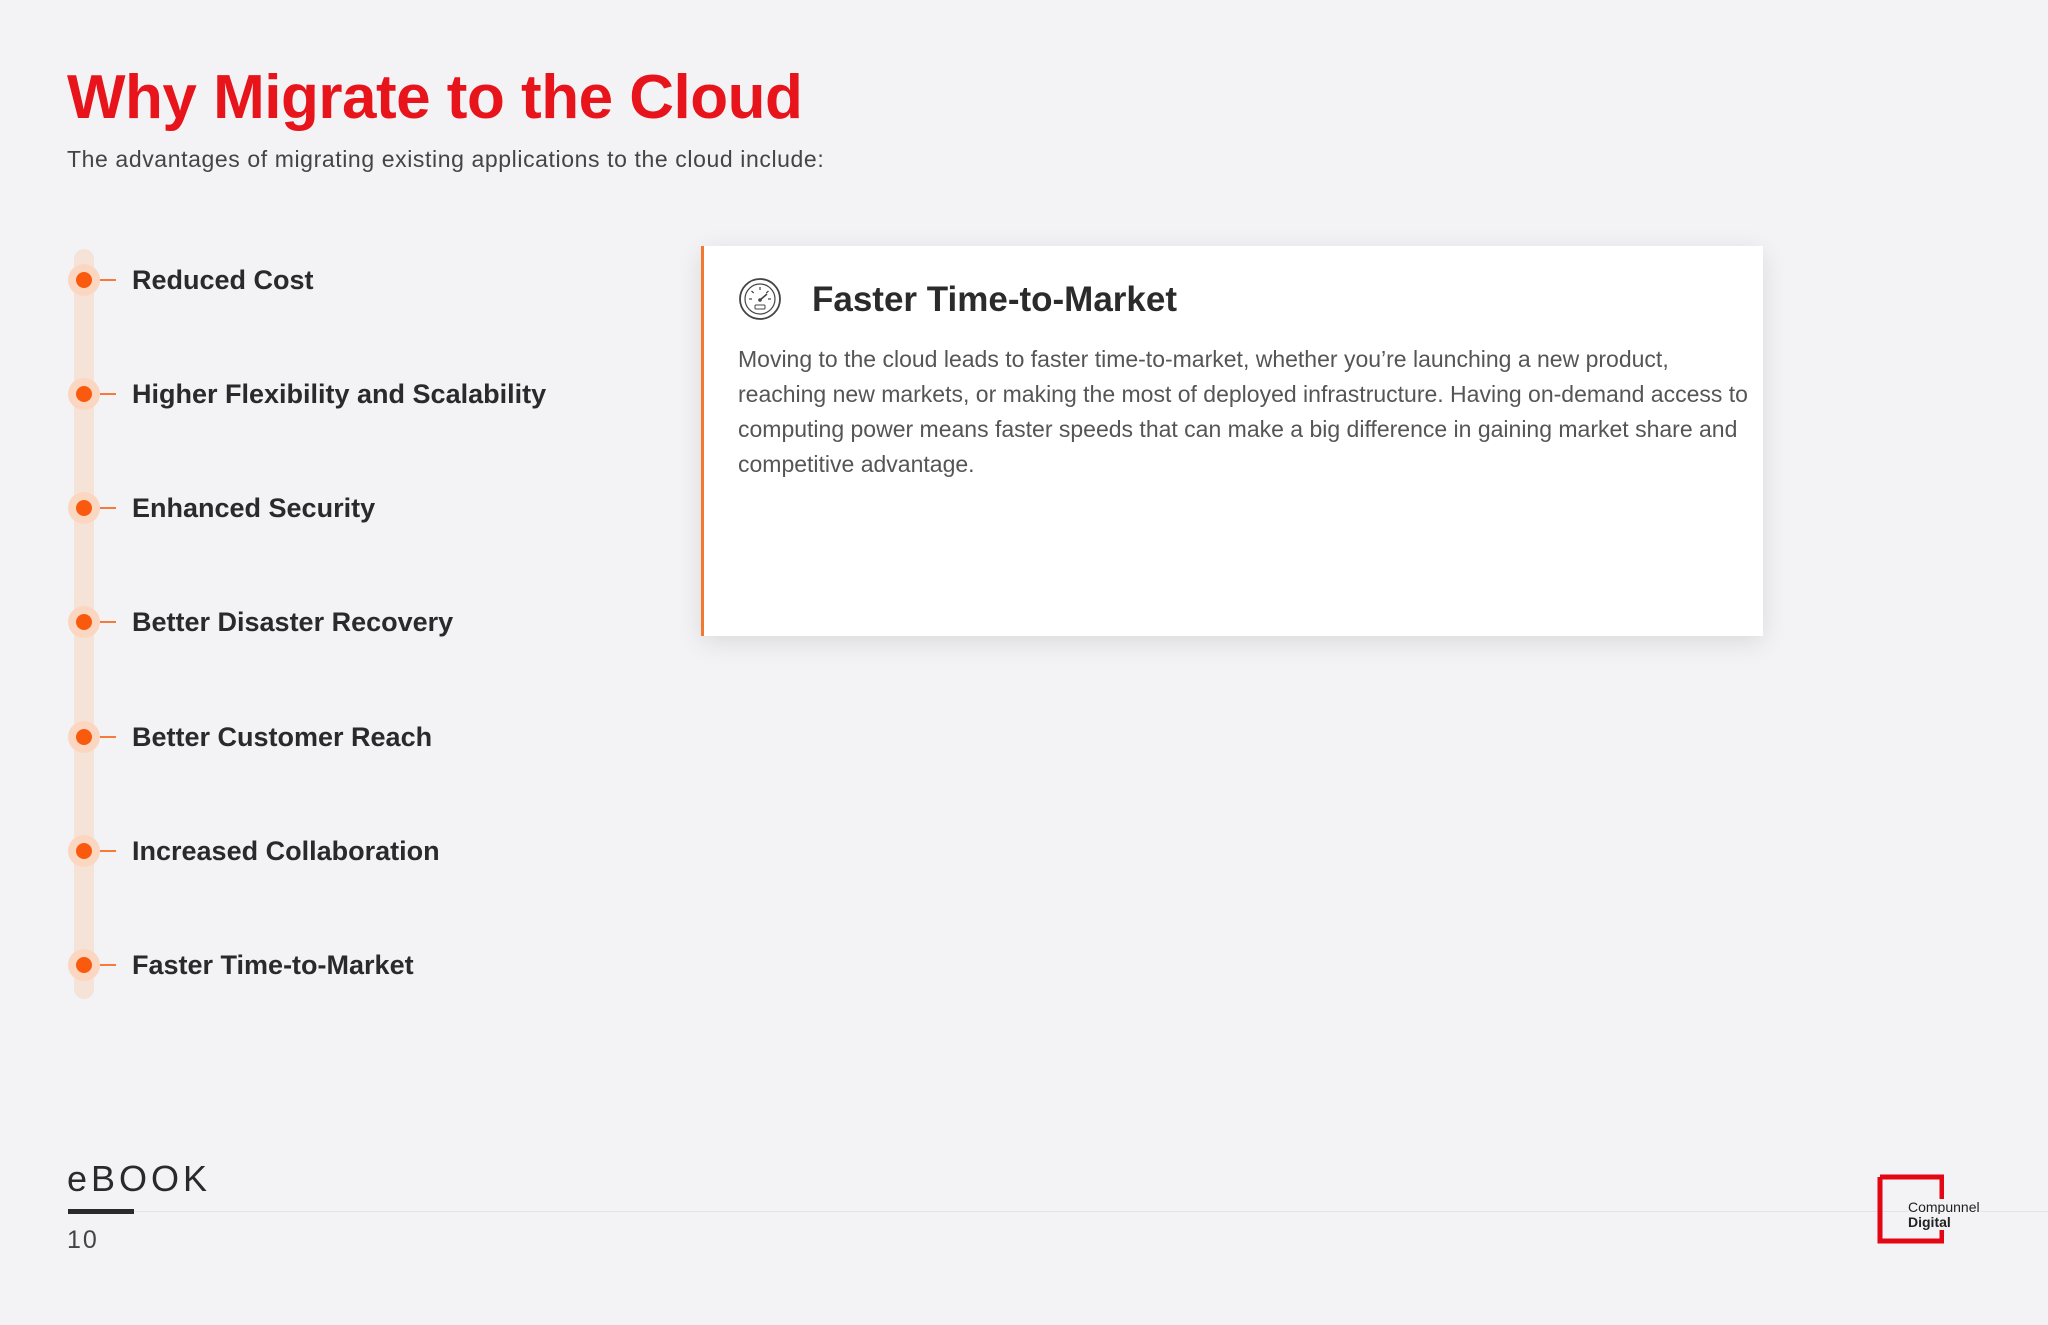 This screenshot has width=2048, height=1325. I want to click on logo-text: Digital, so click(1929, 1222).